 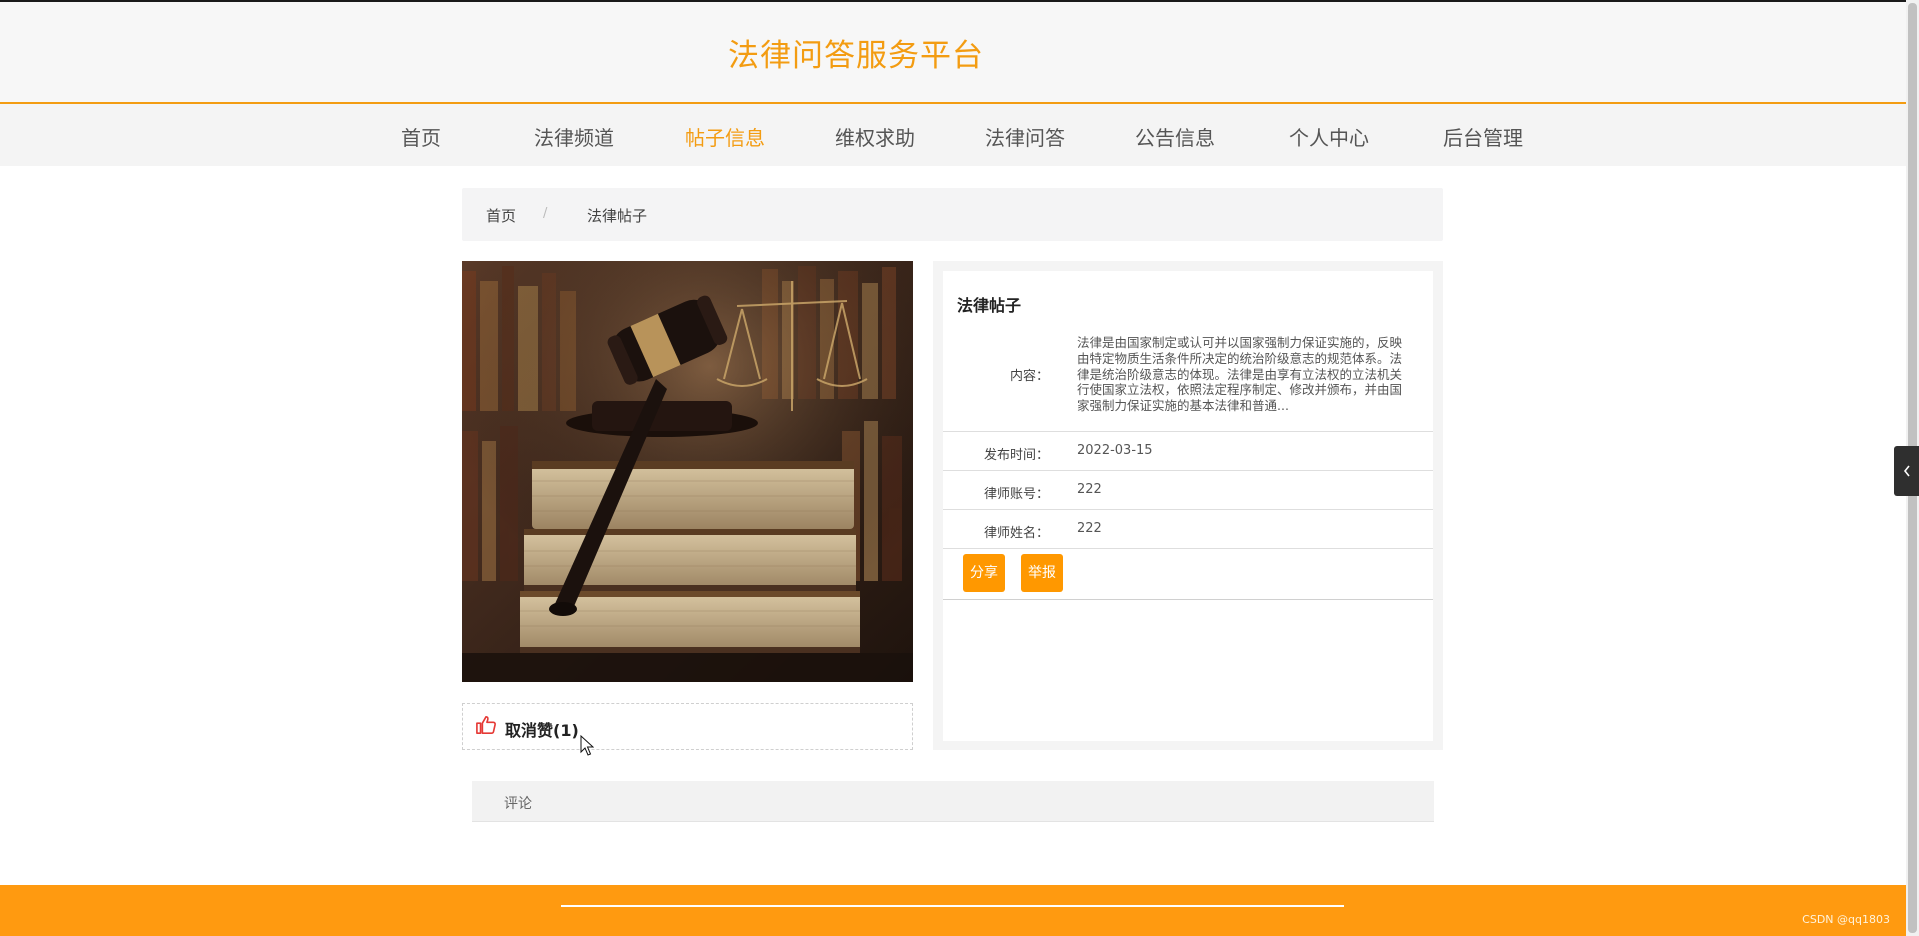 I want to click on lawyer-name-row: 律师姓名： 222, so click(x=1188, y=529).